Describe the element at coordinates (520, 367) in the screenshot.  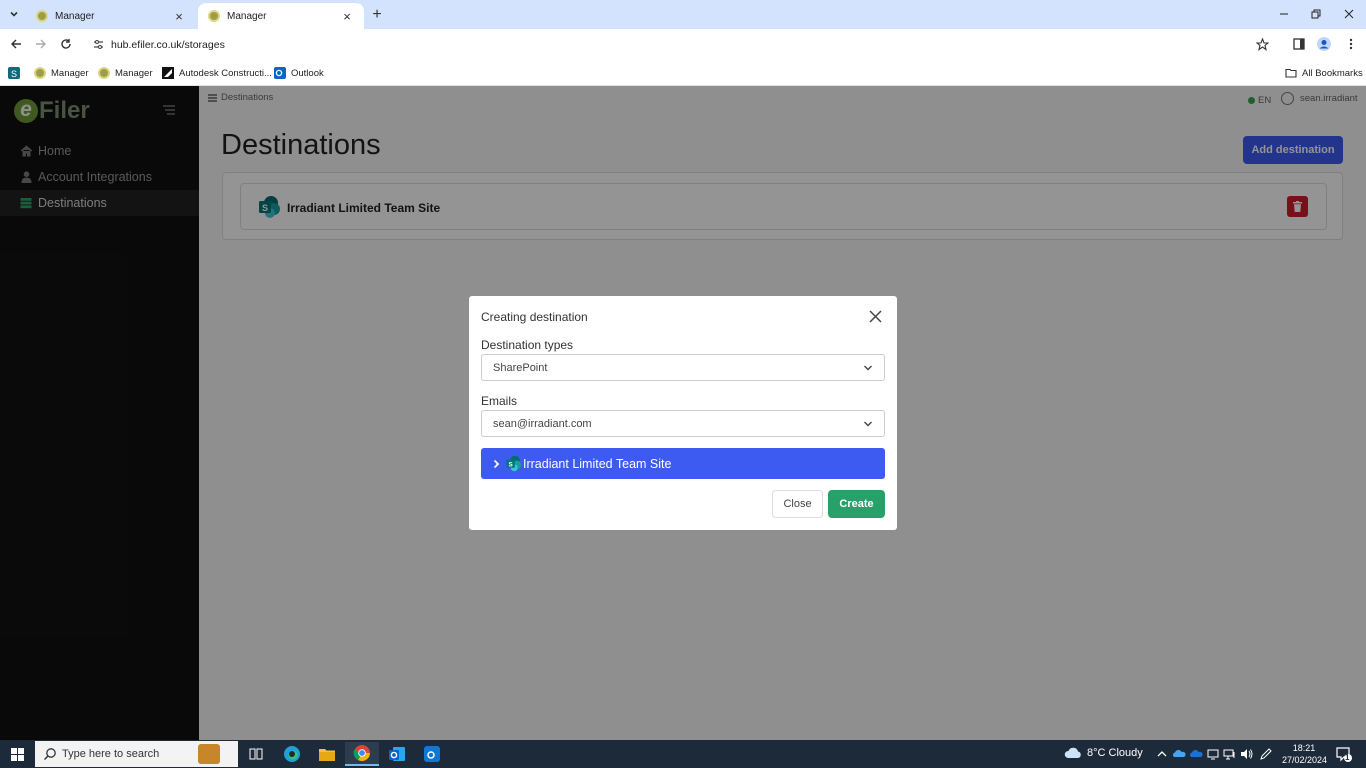
I see `select-value: SharePoint` at that location.